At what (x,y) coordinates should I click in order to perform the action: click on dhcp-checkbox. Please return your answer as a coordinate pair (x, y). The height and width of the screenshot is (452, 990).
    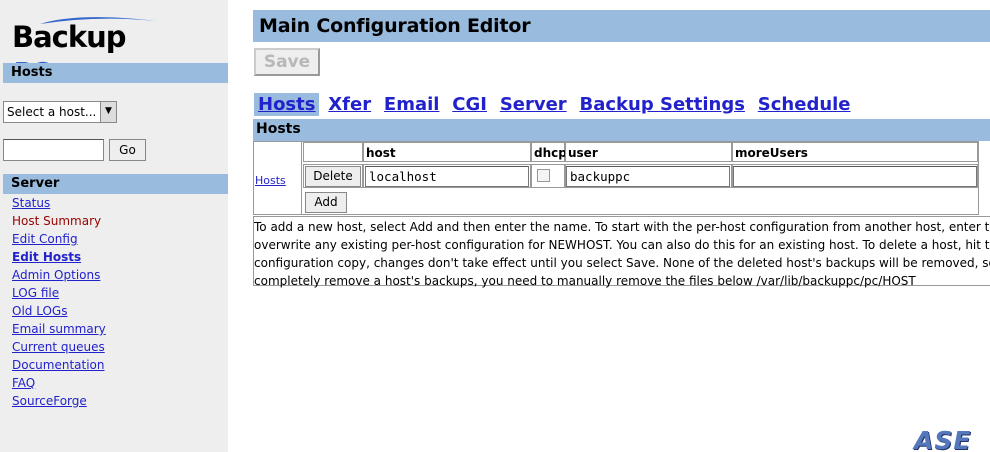
    Looking at the image, I should click on (543, 175).